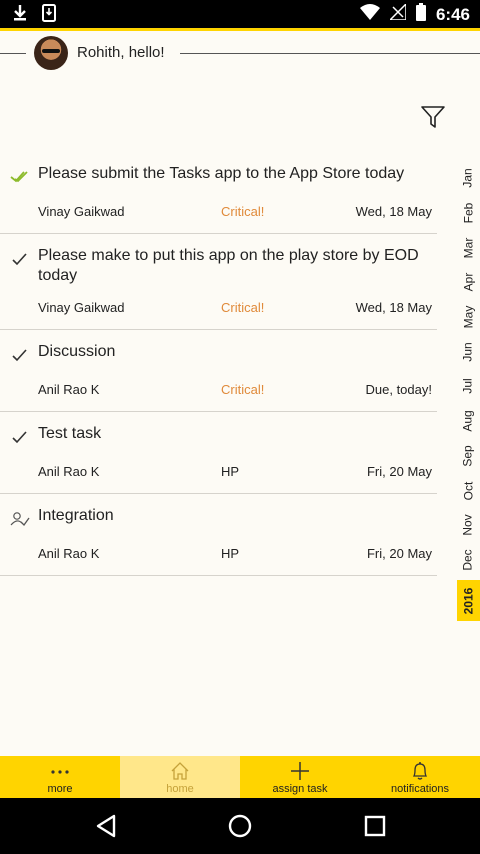 The image size is (480, 854). What do you see at coordinates (468, 456) in the screenshot?
I see `month-sep: Sep` at bounding box center [468, 456].